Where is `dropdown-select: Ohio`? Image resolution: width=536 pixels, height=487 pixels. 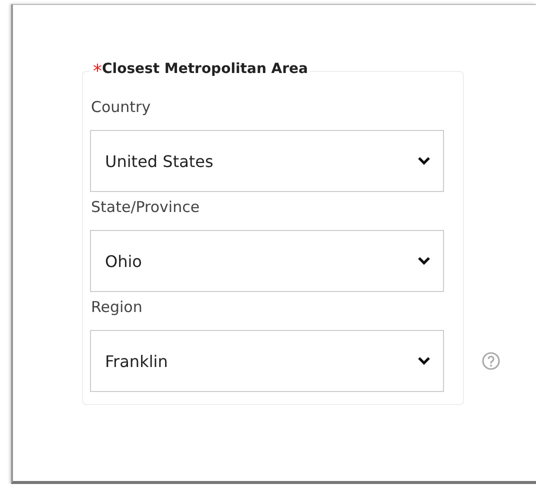 dropdown-select: Ohio is located at coordinates (267, 261).